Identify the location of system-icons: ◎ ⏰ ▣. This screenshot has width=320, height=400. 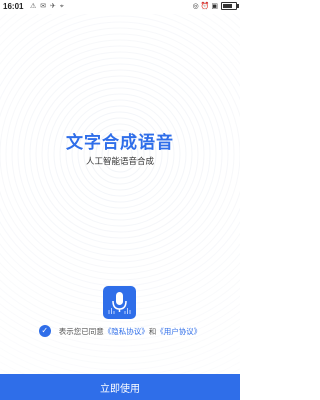
(205, 6).